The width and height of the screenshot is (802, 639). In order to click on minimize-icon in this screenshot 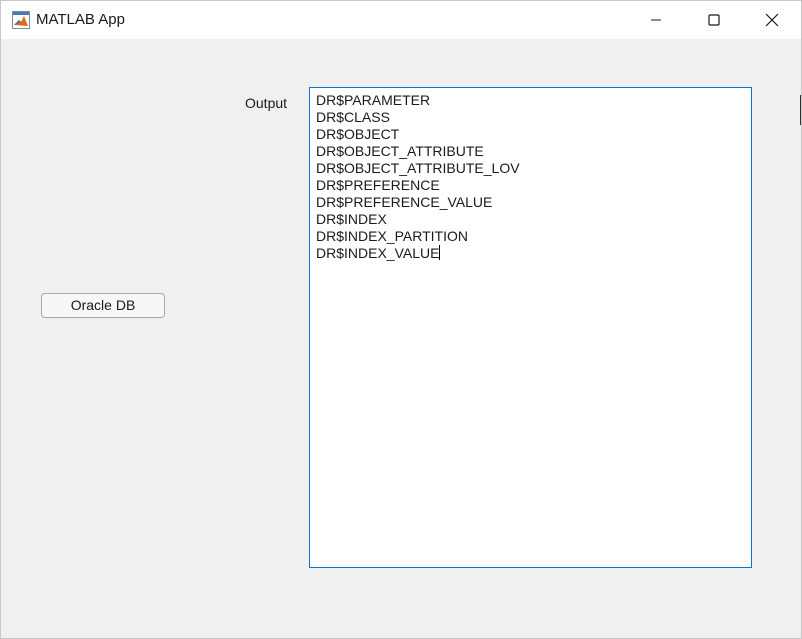, I will do `click(656, 20)`.